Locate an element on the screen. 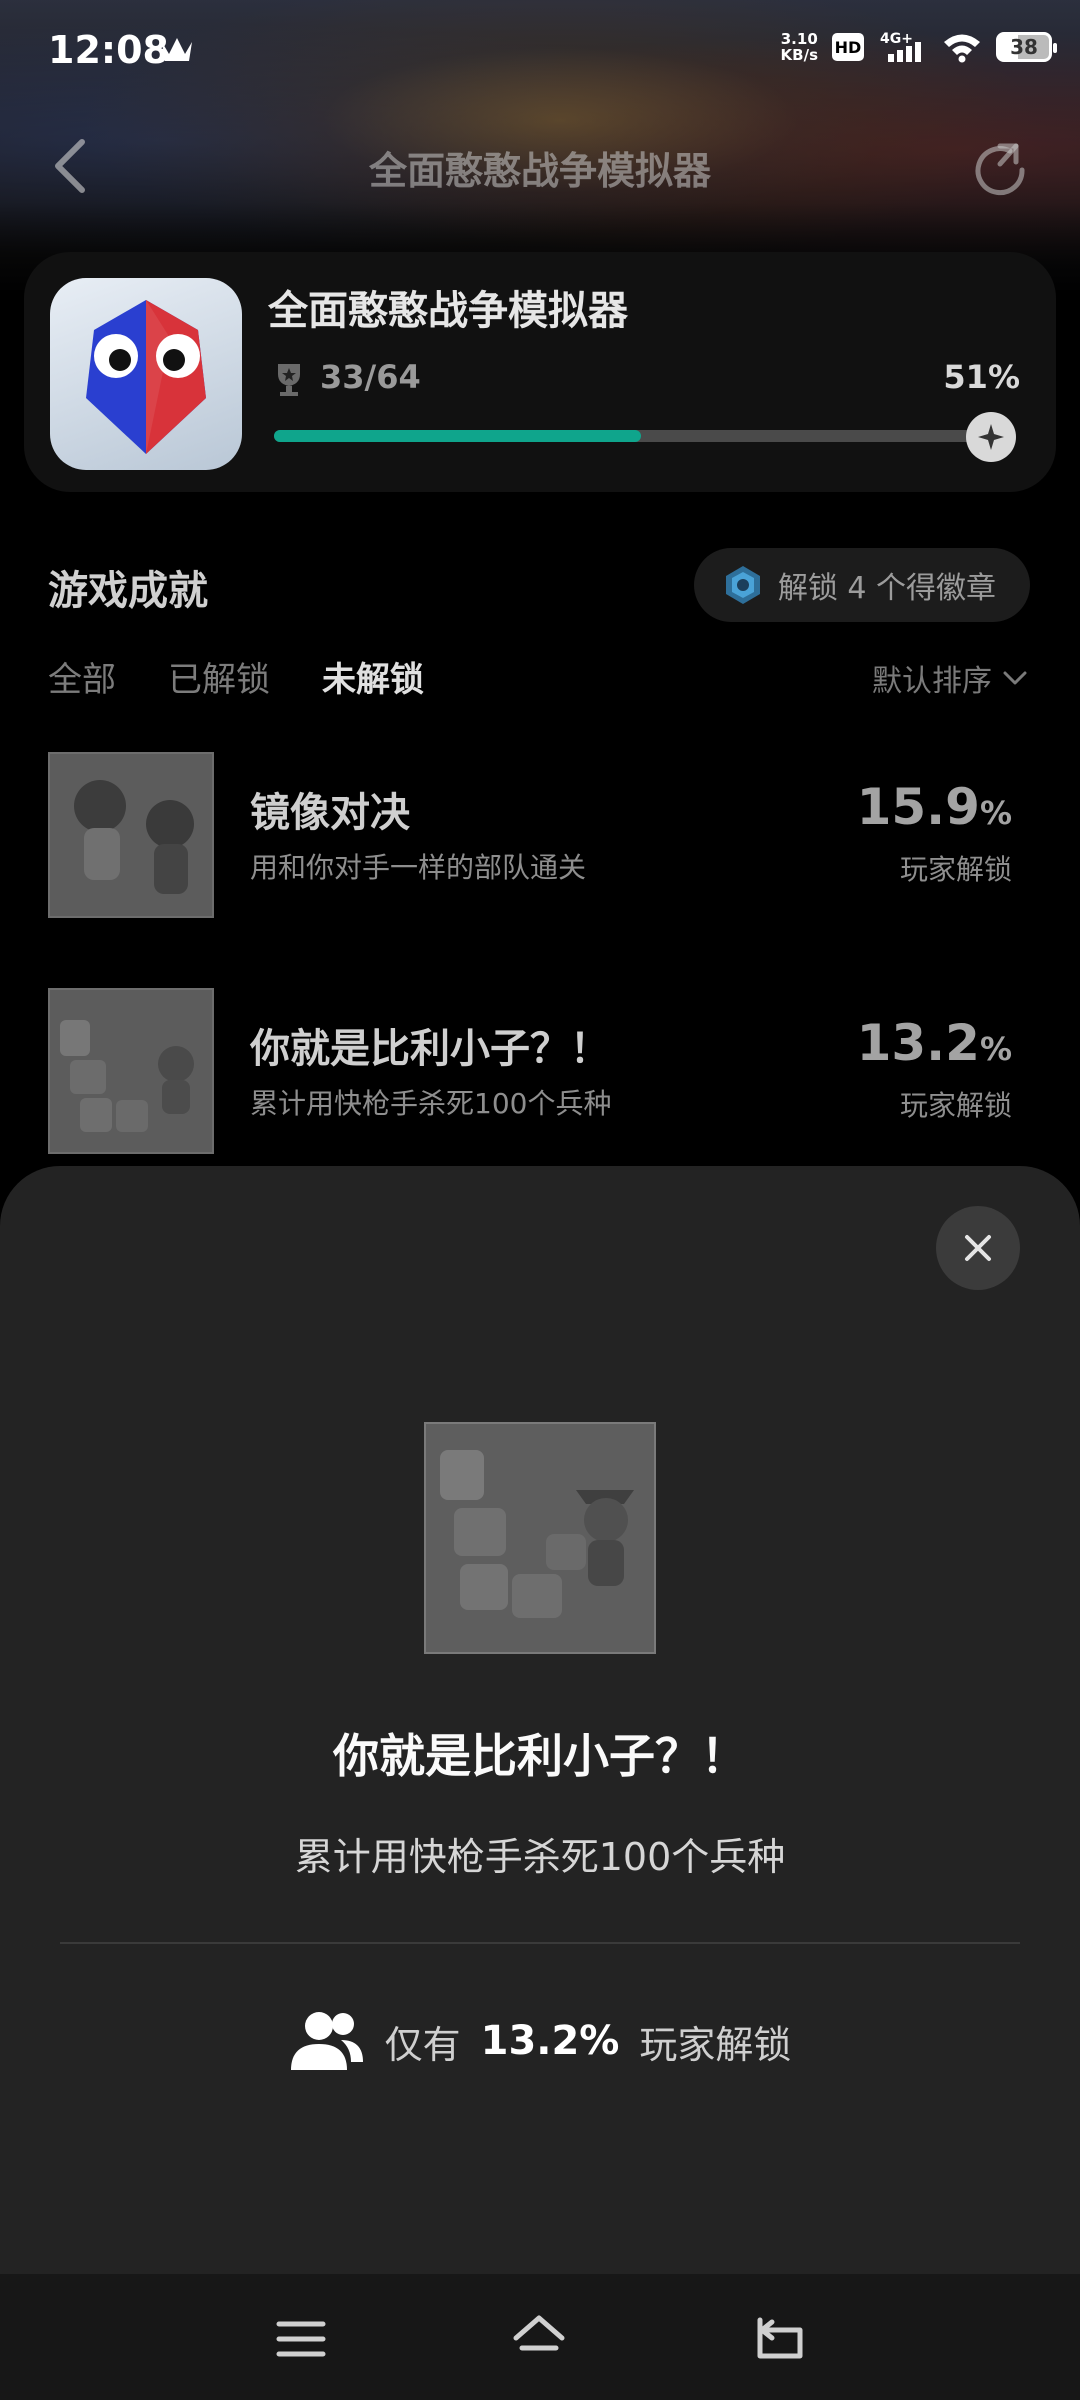 The height and width of the screenshot is (2400, 1080). close-icon is located at coordinates (978, 1248).